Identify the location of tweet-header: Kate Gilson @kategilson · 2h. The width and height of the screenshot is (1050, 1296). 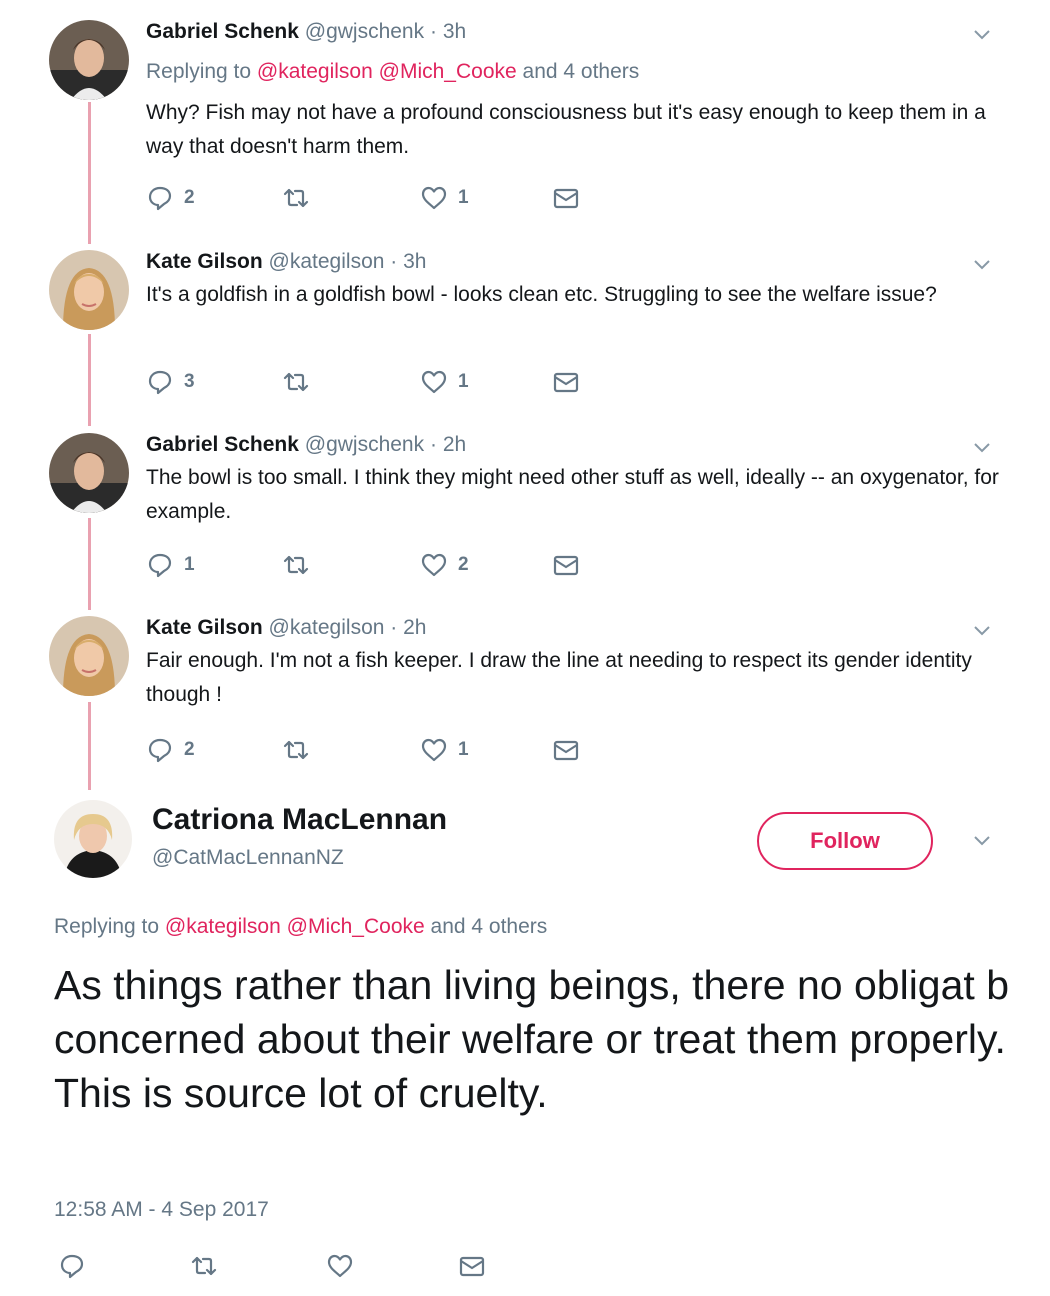
(286, 628).